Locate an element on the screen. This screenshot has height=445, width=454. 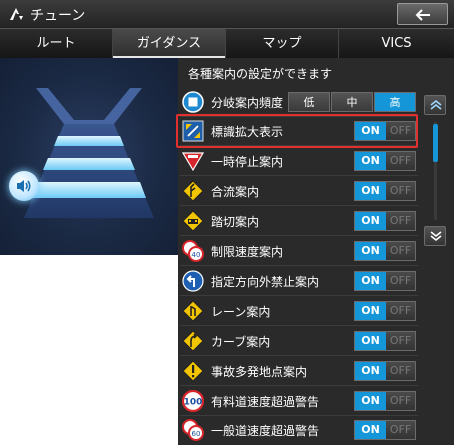
speed-100-icon: 100 is located at coordinates (193, 401).